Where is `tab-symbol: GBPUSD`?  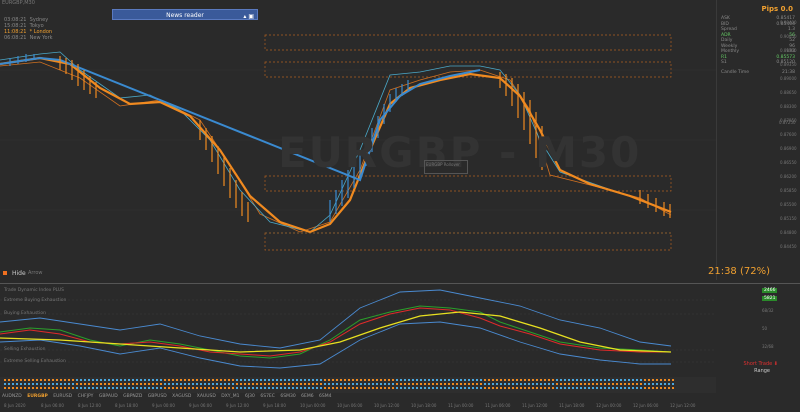
tab-symbol: GBPUSD is located at coordinates (157, 396).